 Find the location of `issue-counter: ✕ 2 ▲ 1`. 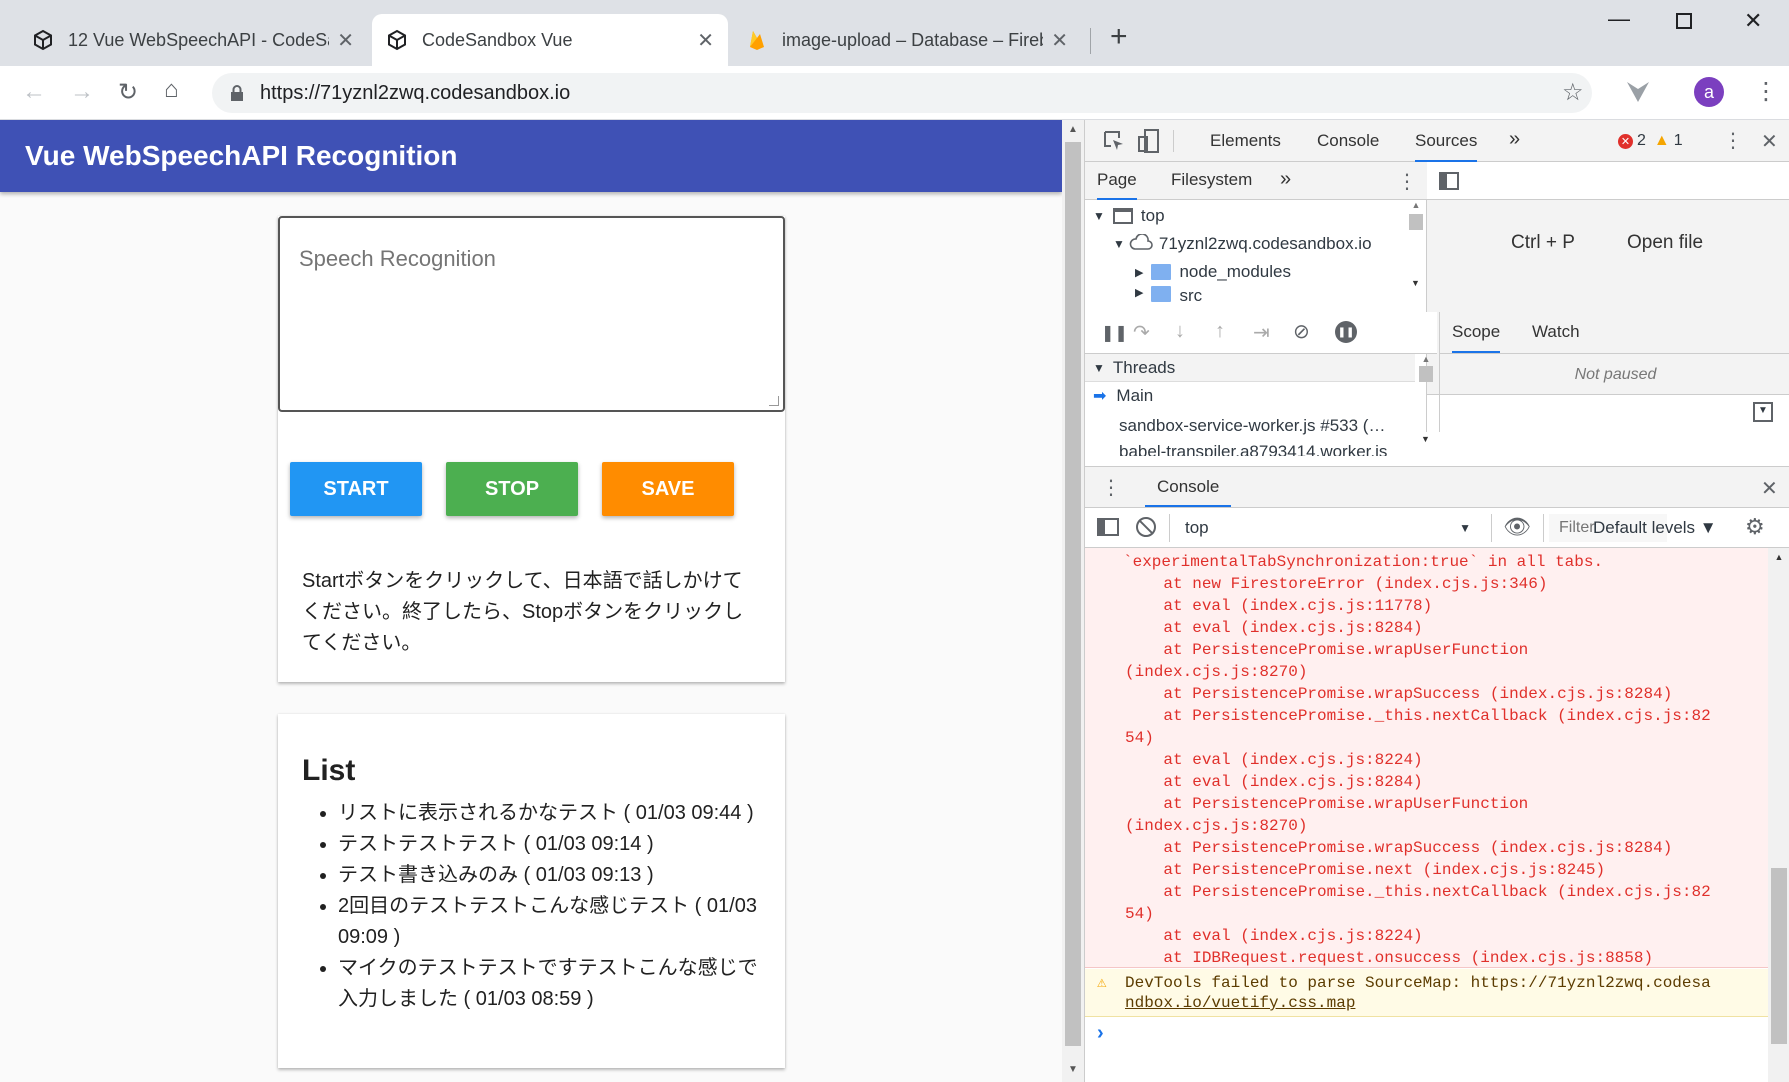

issue-counter: ✕ 2 ▲ 1 is located at coordinates (1650, 141).